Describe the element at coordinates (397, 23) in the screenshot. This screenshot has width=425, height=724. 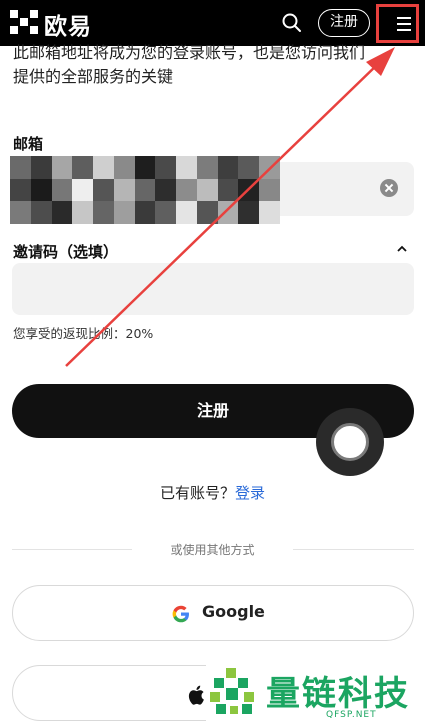
I see `annotation-highlight-box` at that location.